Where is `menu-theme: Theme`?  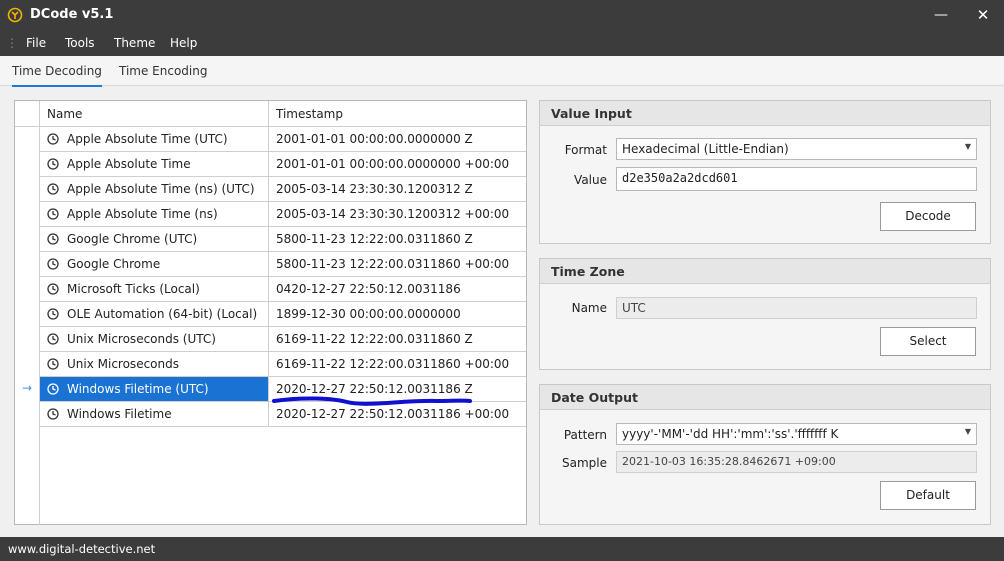 menu-theme: Theme is located at coordinates (134, 43).